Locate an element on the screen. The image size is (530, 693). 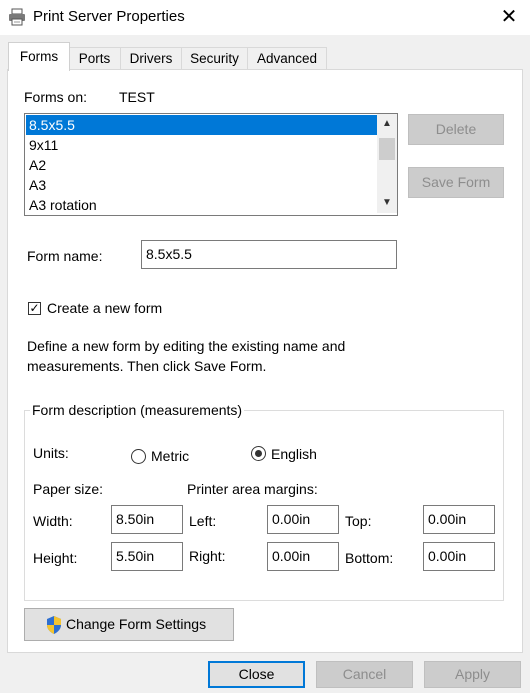
forms-list: 8.5x5.5 9x11 A2 A3 A3 rotation ▲ ▼ is located at coordinates (211, 164).